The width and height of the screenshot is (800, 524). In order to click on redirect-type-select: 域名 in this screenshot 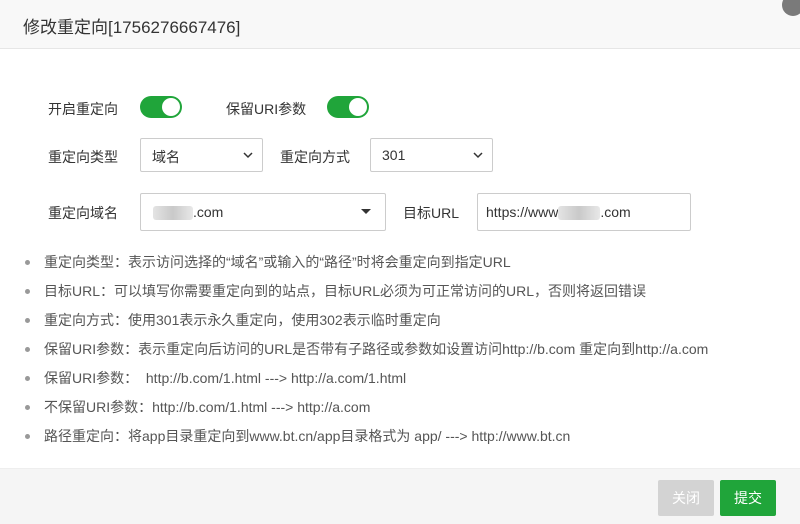, I will do `click(201, 155)`.